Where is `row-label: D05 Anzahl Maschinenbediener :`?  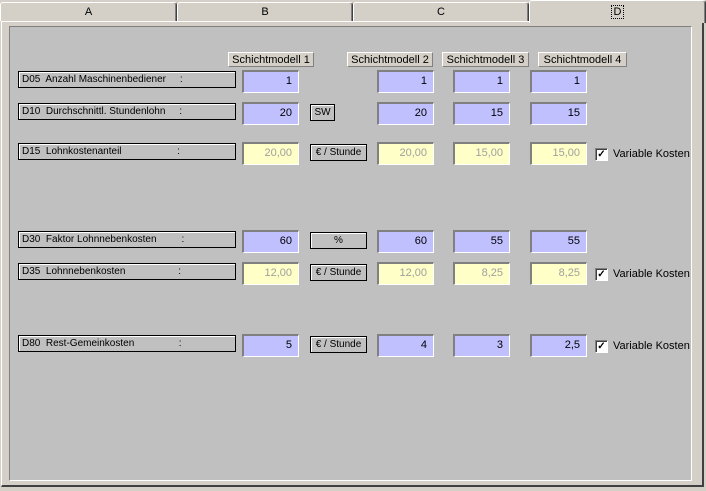 row-label: D05 Anzahl Maschinenbediener : is located at coordinates (127, 79).